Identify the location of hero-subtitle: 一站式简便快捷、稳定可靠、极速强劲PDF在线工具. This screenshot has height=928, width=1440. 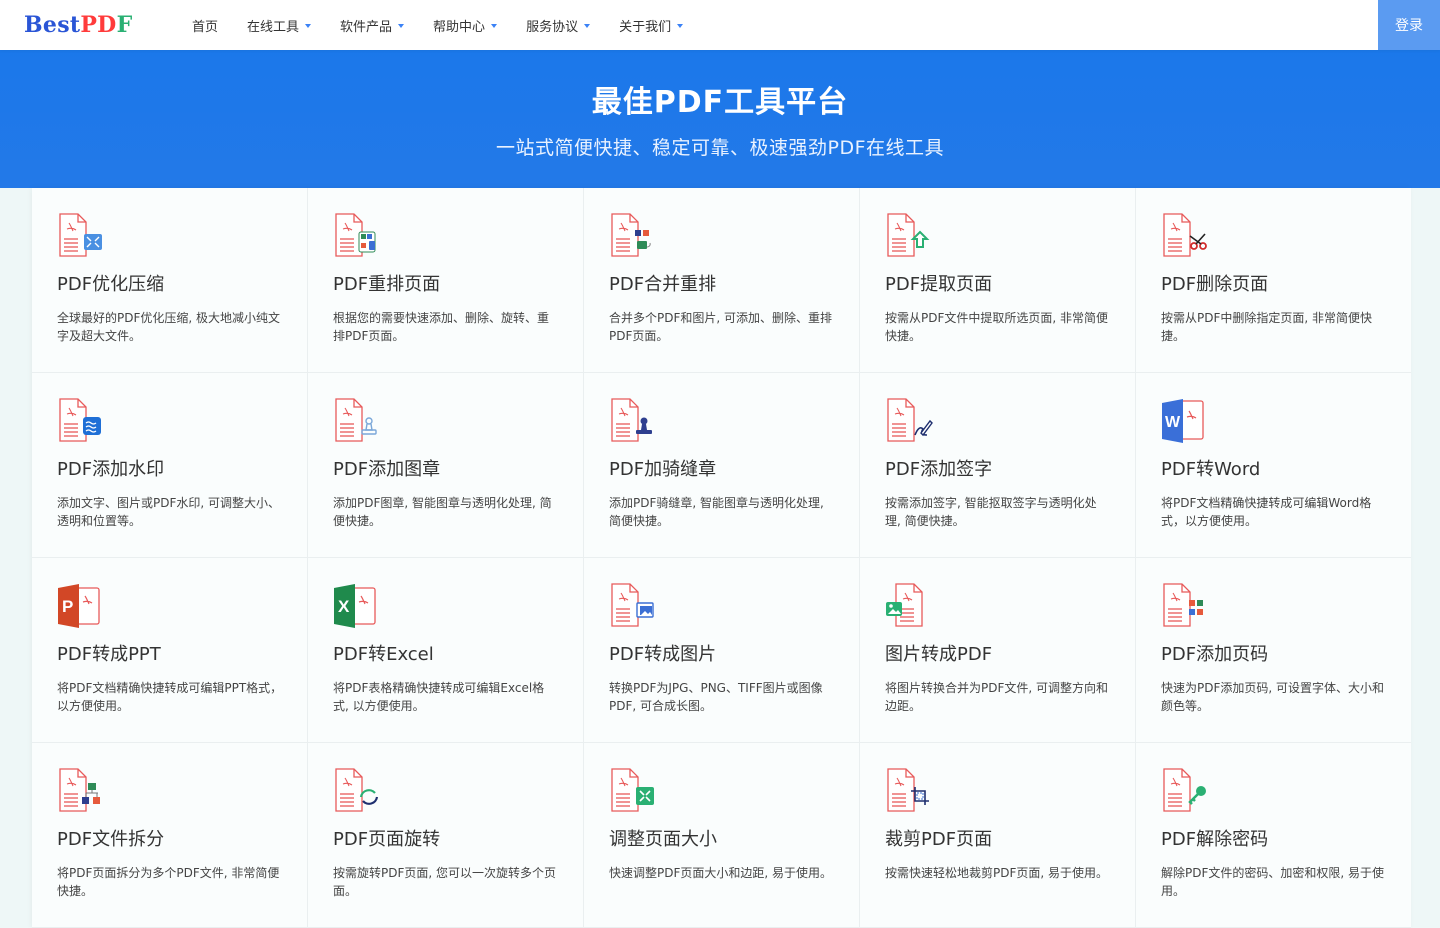
(720, 148).